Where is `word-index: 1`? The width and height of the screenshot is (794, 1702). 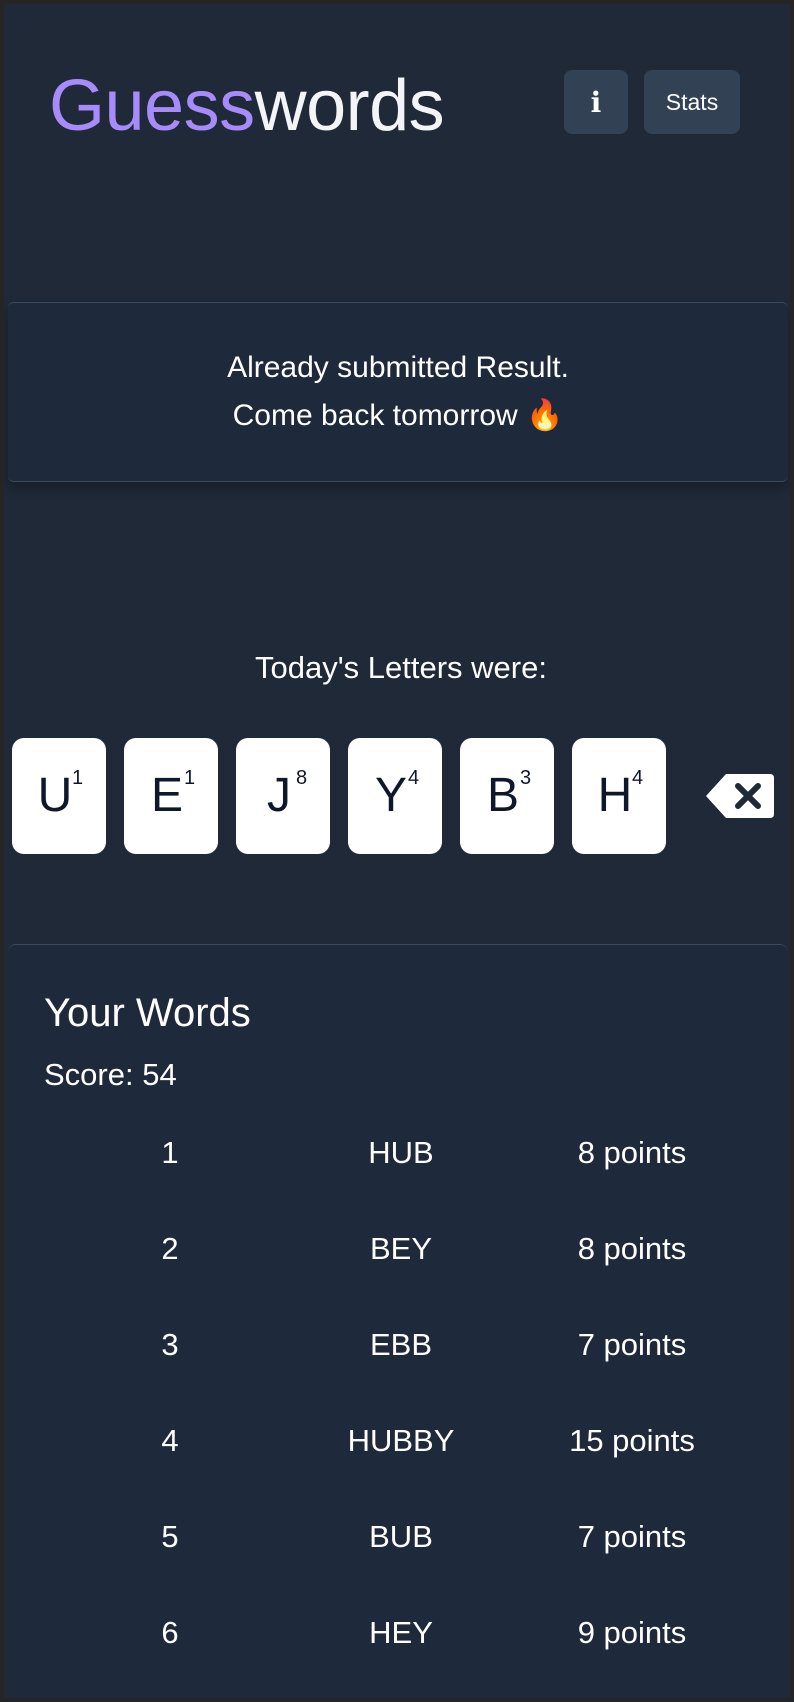 word-index: 1 is located at coordinates (170, 1152).